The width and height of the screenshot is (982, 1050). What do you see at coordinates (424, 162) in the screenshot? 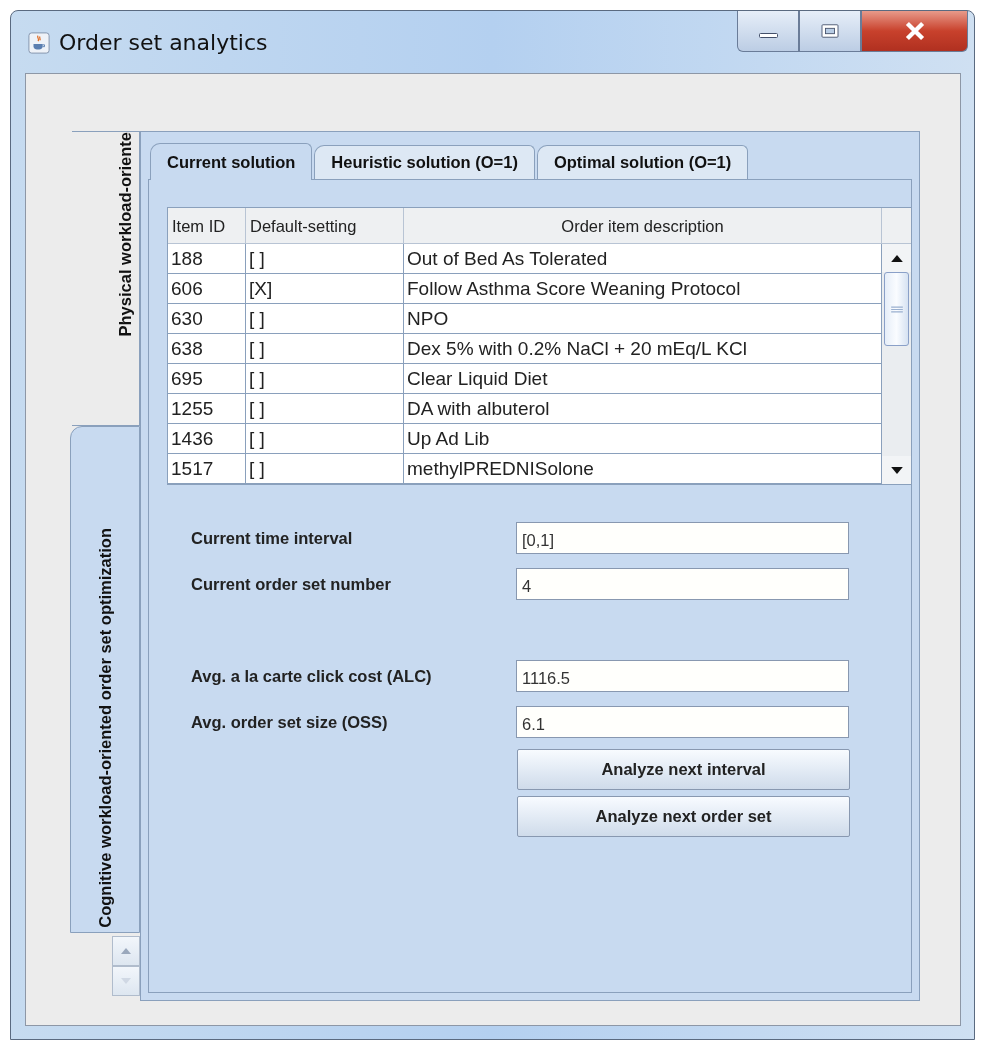
I see `tab: Heuristic solution (O=1)` at bounding box center [424, 162].